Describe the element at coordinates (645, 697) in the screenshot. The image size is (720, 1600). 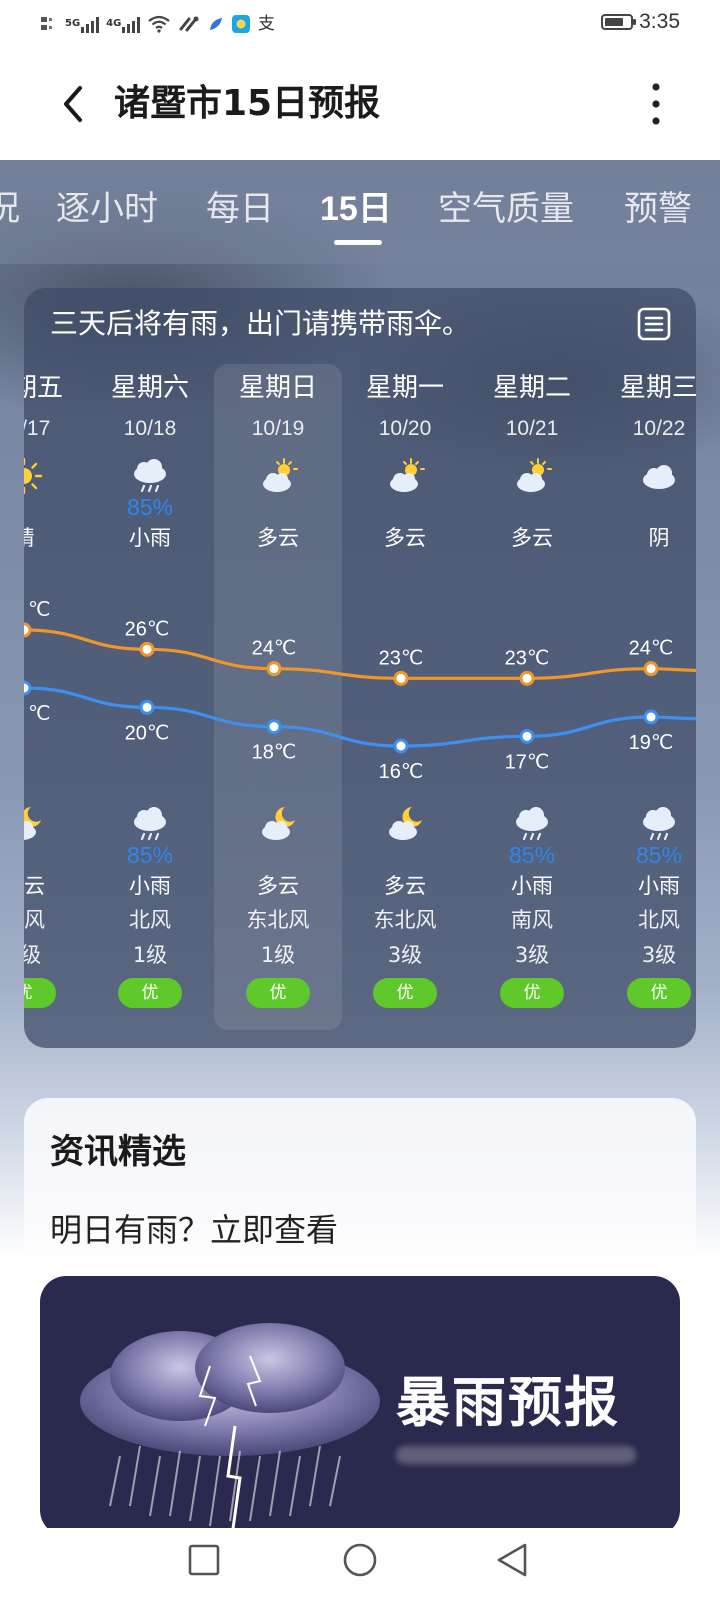
I see `forecast-day: 星期三 10/22 阴 85% 小雨北风 3级优` at that location.